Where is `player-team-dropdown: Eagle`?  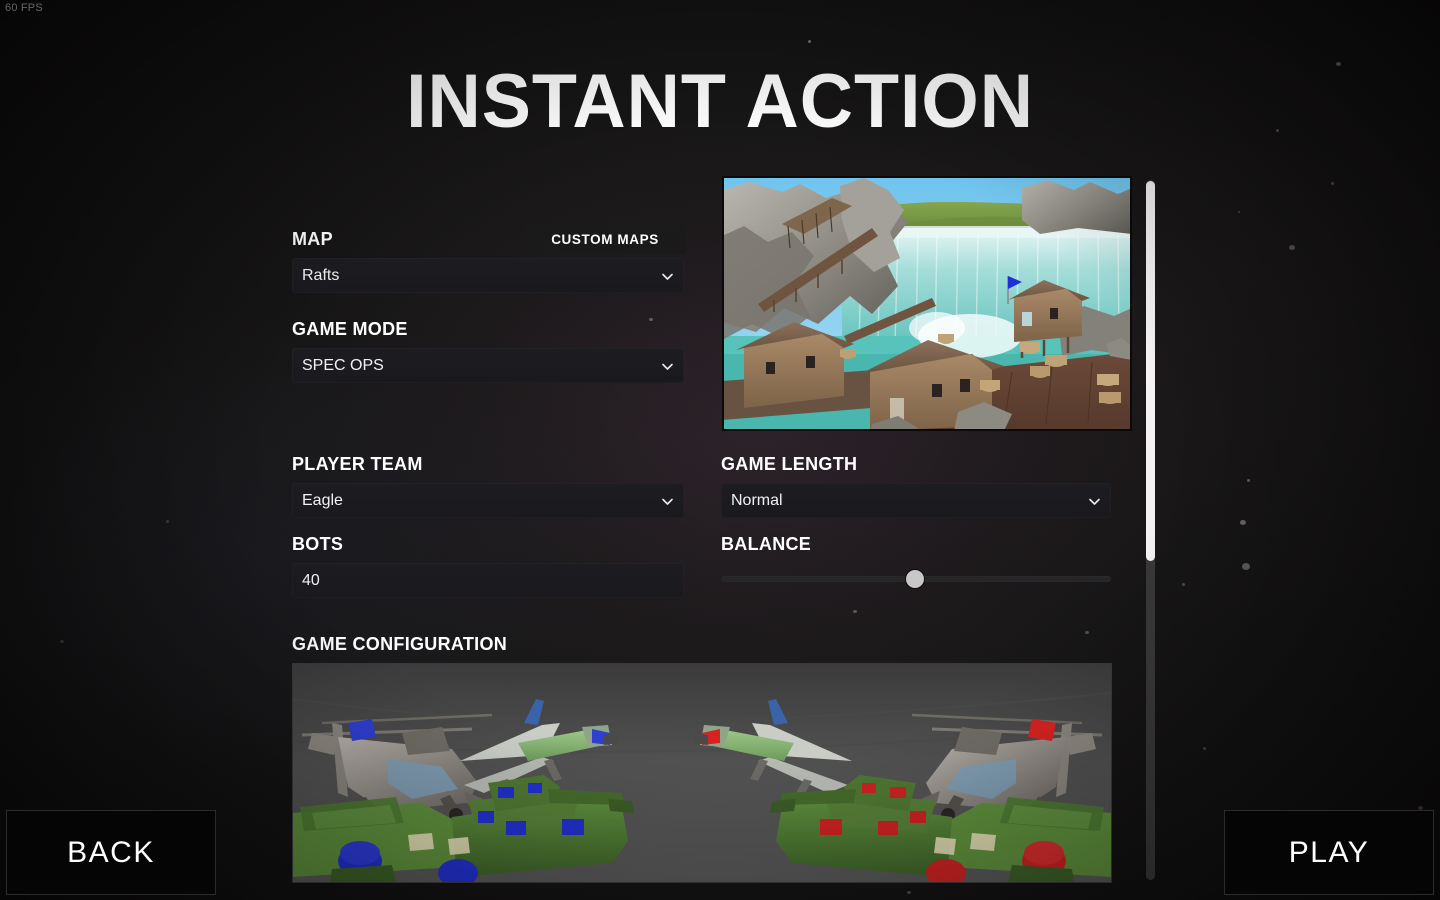 player-team-dropdown: Eagle is located at coordinates (488, 500).